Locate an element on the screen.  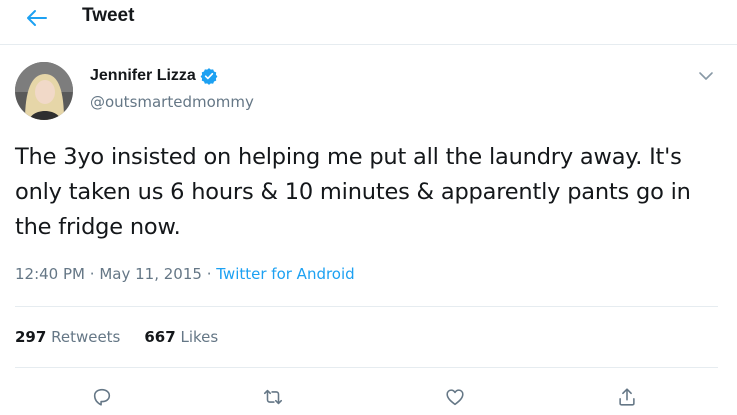
retweet-button is located at coordinates (273, 397).